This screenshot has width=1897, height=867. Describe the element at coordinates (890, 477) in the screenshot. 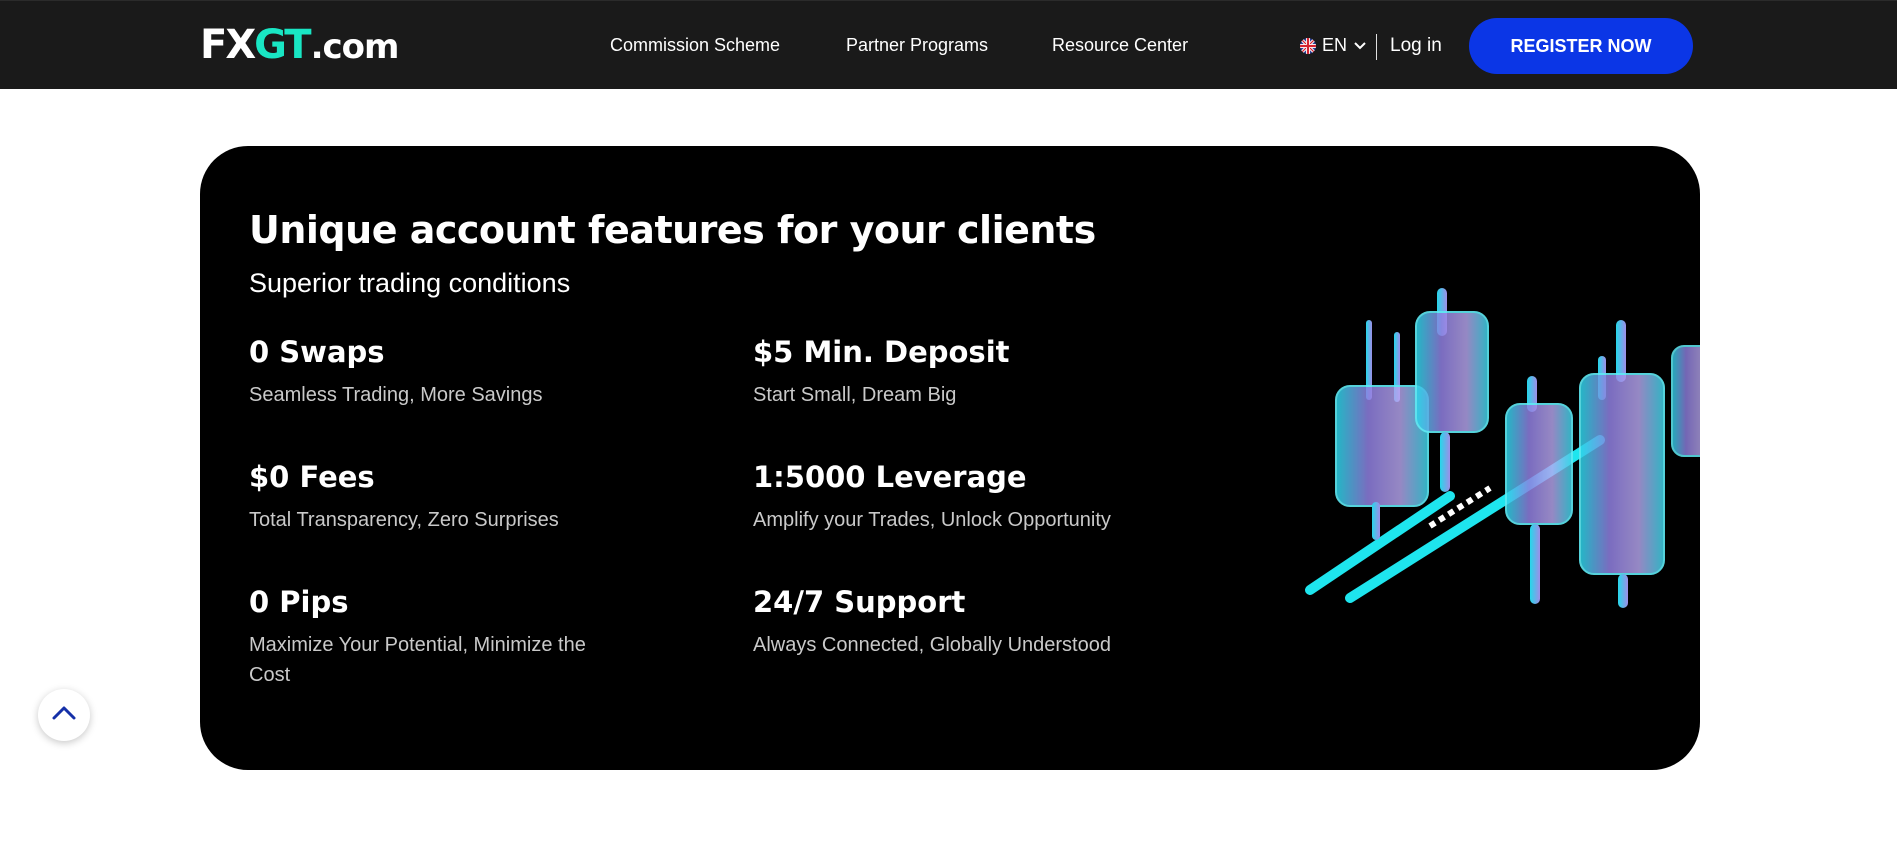

I see `feature-title: 1:5000 Leverage` at that location.